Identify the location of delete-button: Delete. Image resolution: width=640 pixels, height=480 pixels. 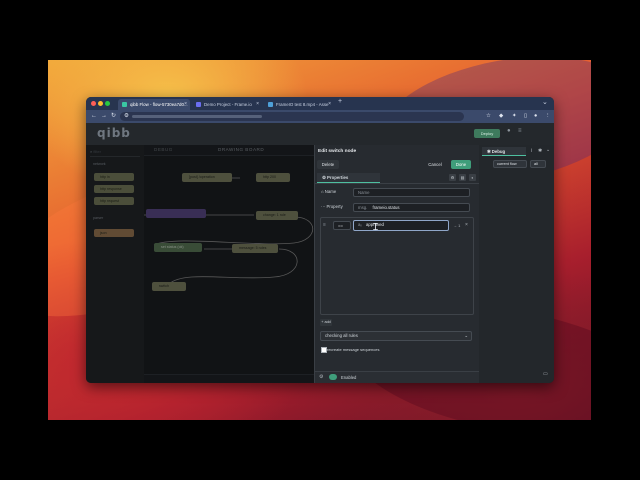
(328, 164).